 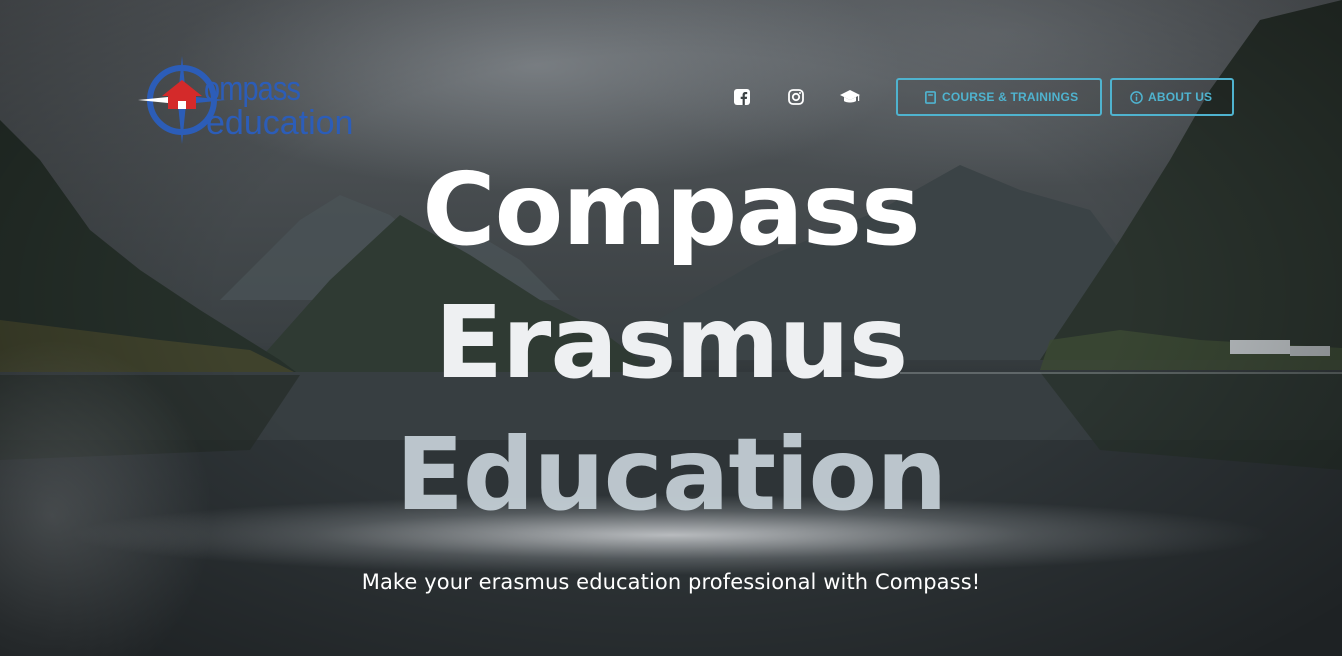 I want to click on logo-text-education: education, so click(x=280, y=123).